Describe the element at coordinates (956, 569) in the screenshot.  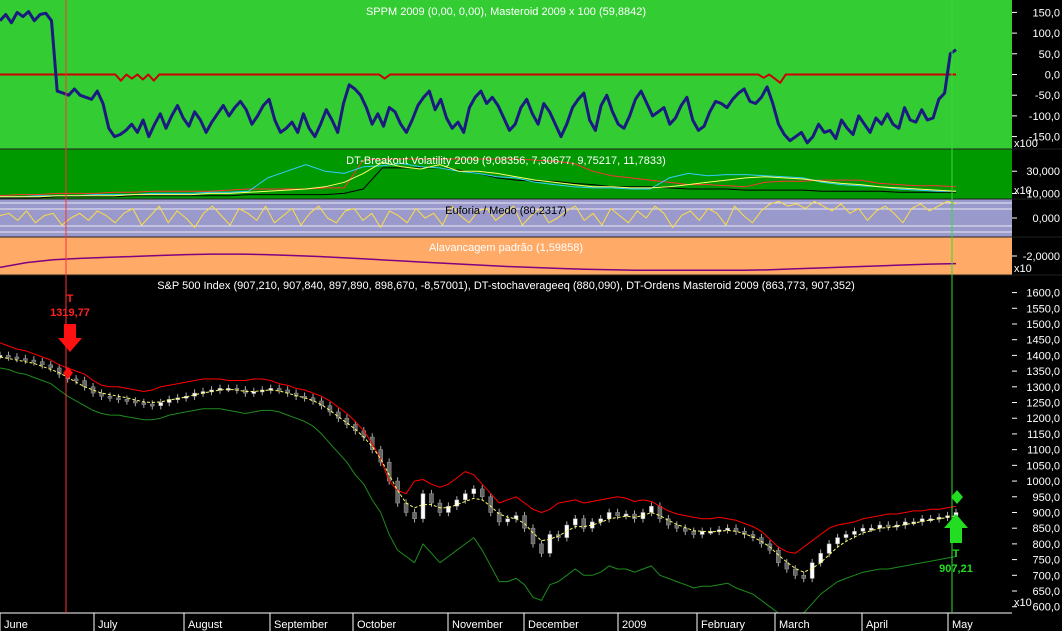
I see `buy-signal-value: 907,21` at that location.